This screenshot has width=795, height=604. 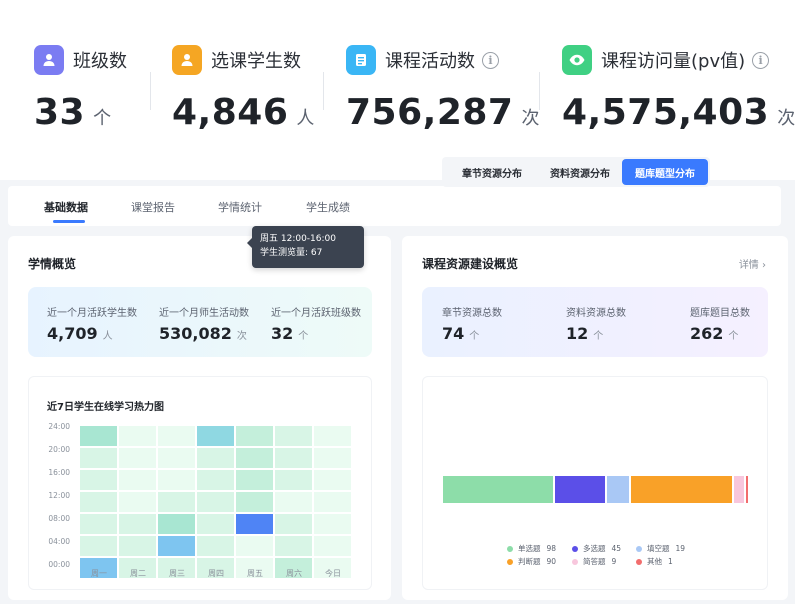 What do you see at coordinates (529, 548) in the screenshot?
I see `legend-name: 单选题` at bounding box center [529, 548].